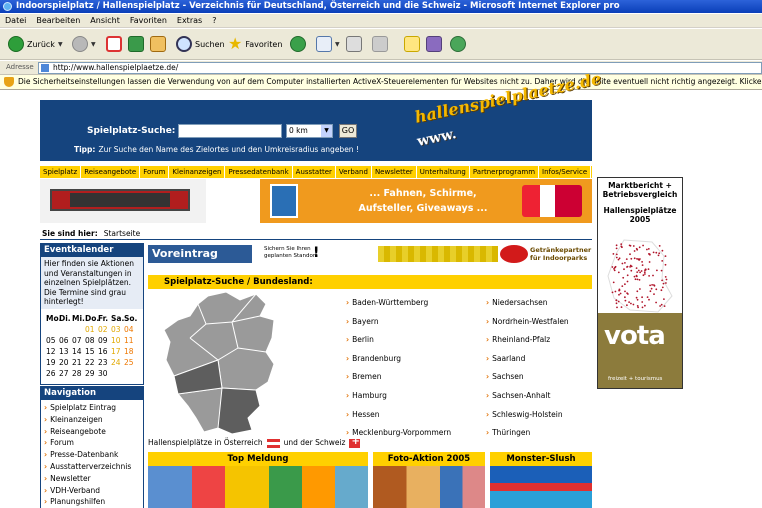 The height and width of the screenshot is (508, 762). I want to click on search-button: Suchen, so click(200, 44).